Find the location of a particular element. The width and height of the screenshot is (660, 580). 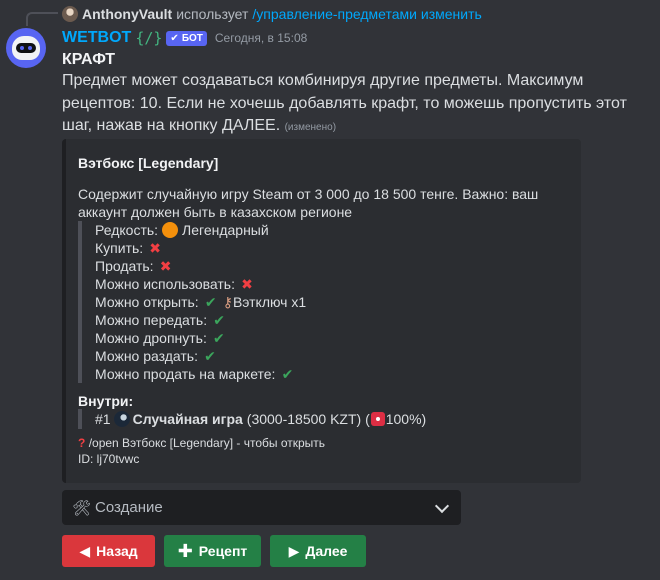

inside-item-range: (3000-18500 KZT) ( is located at coordinates (308, 419).